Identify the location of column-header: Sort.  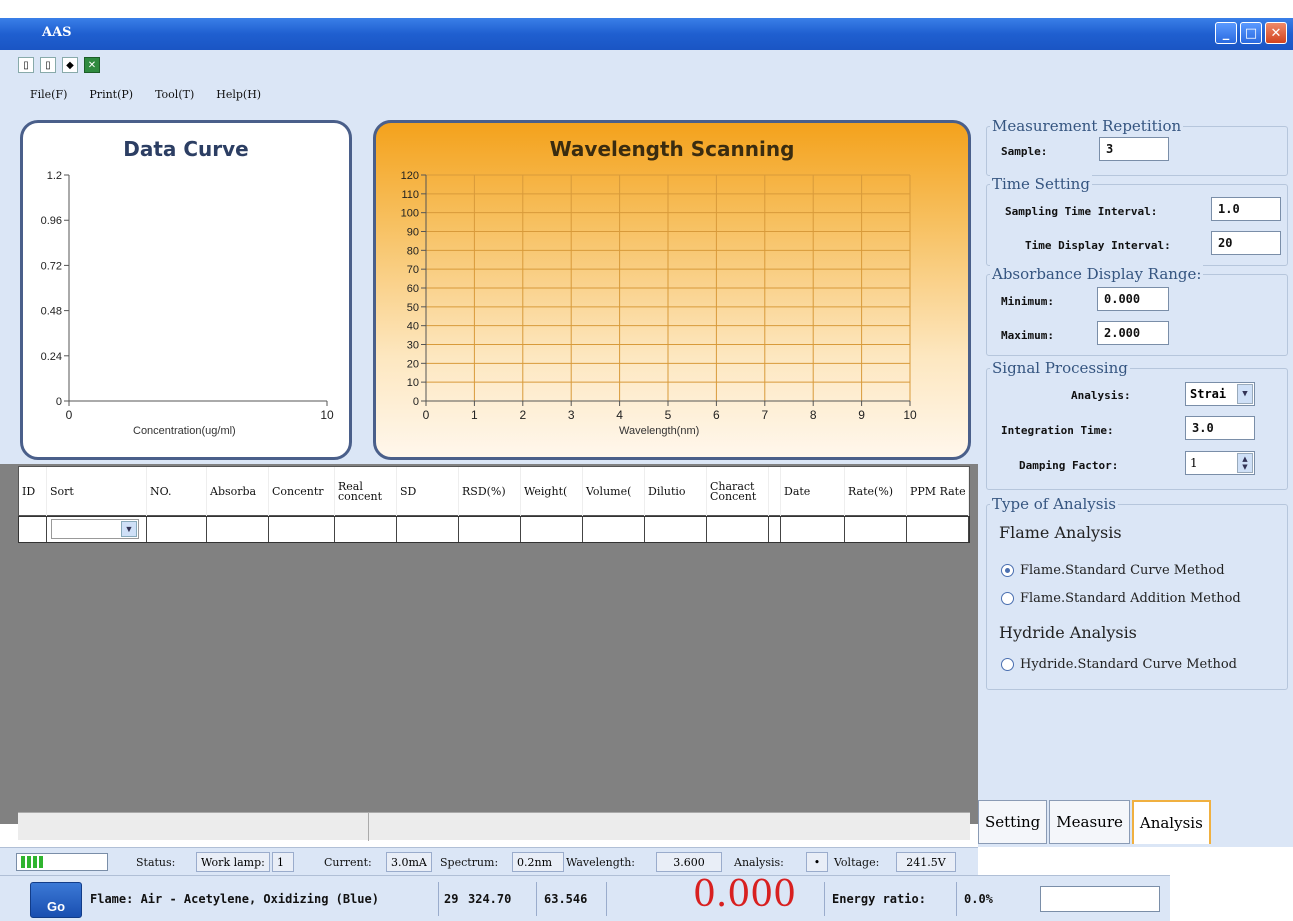
(97, 492).